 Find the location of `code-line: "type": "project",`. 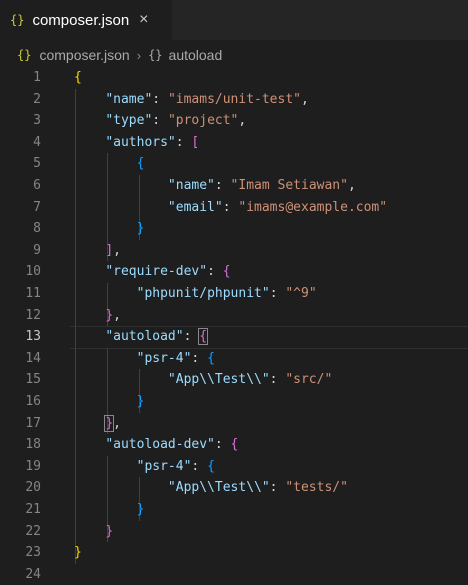

code-line: "type": "project", is located at coordinates (160, 121).